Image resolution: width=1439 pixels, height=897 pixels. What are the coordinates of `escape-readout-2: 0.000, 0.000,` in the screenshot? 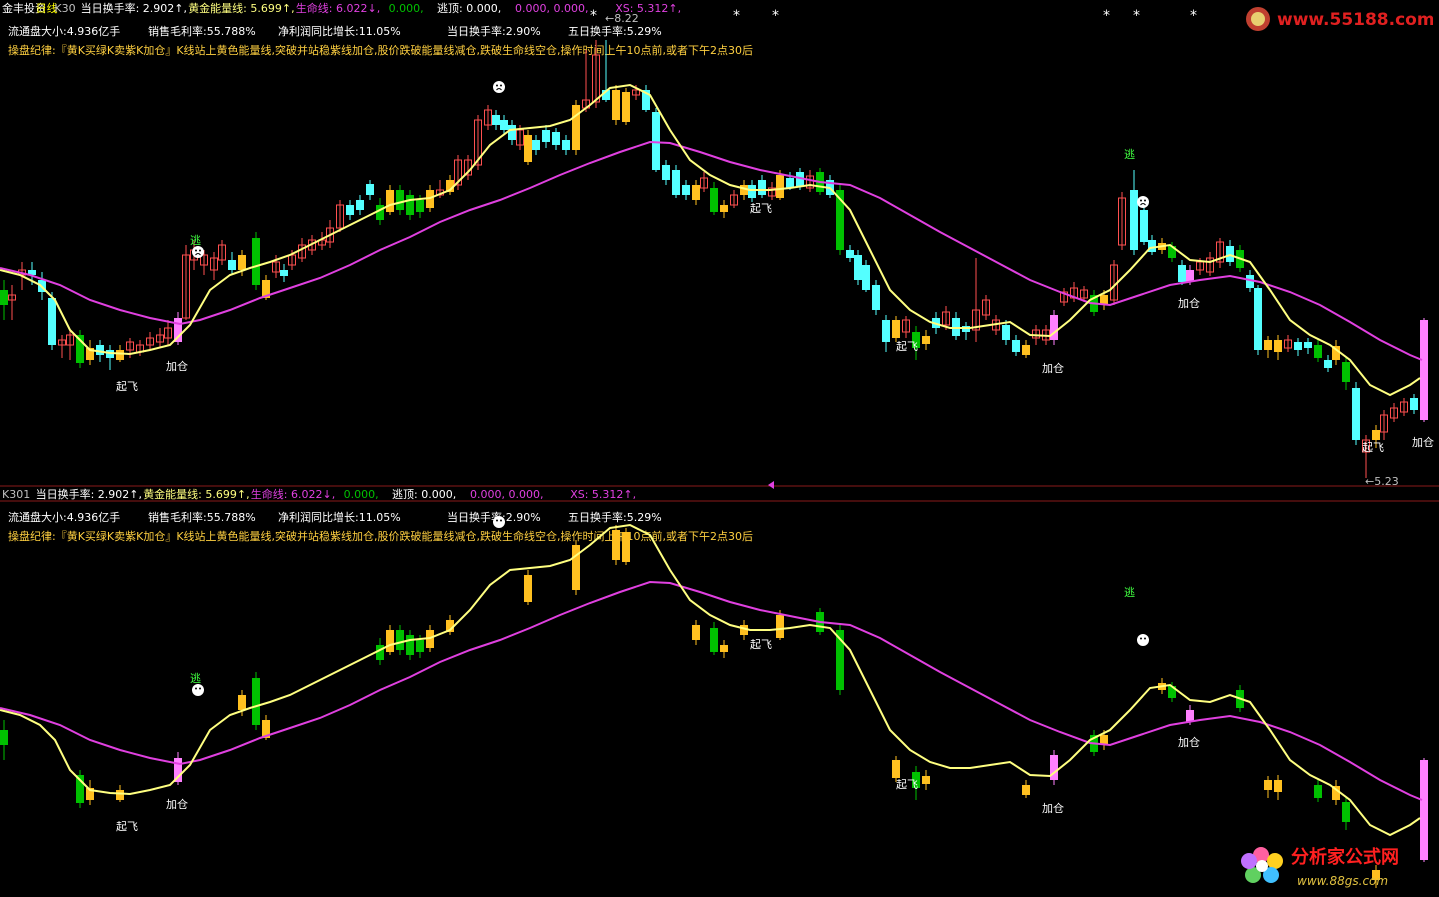 It's located at (506, 494).